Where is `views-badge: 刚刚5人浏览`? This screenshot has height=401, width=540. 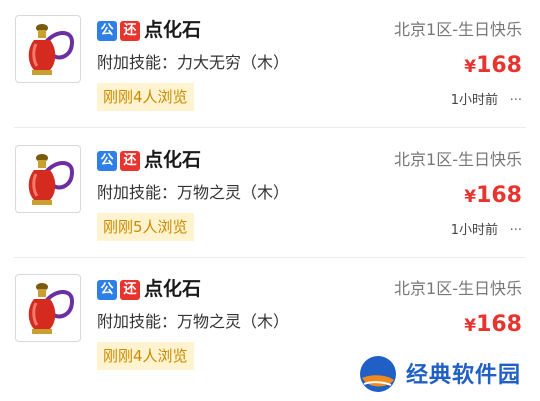 views-badge: 刚刚5人浏览 is located at coordinates (145, 227).